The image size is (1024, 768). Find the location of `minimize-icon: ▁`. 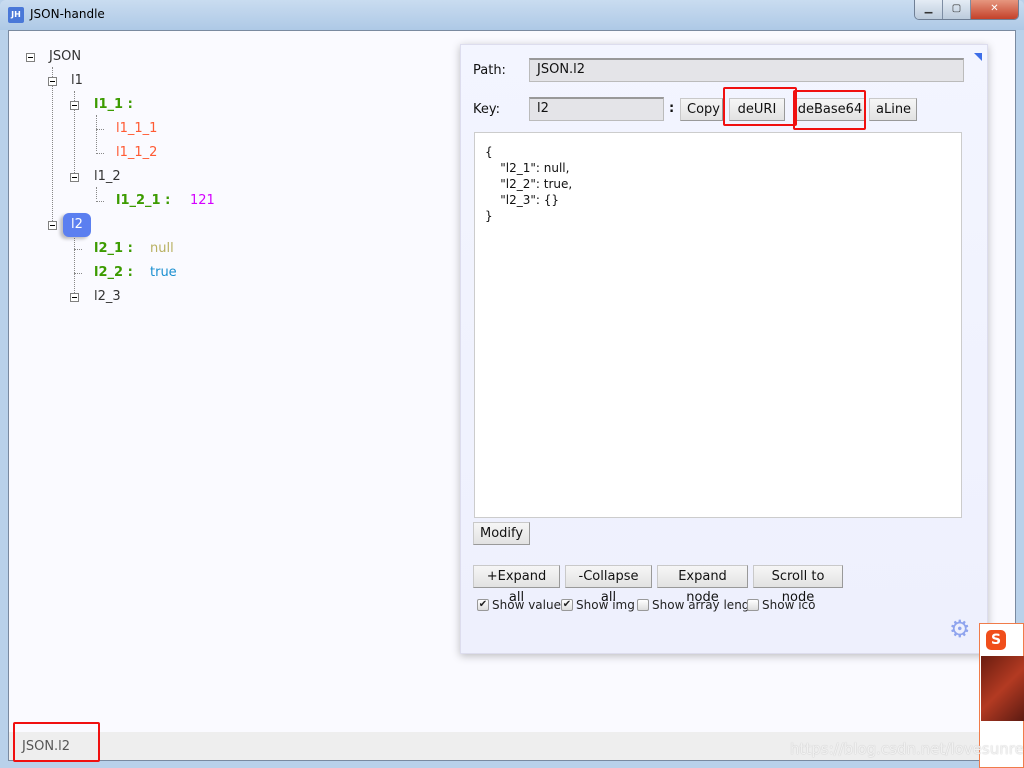

minimize-icon: ▁ is located at coordinates (928, 8).